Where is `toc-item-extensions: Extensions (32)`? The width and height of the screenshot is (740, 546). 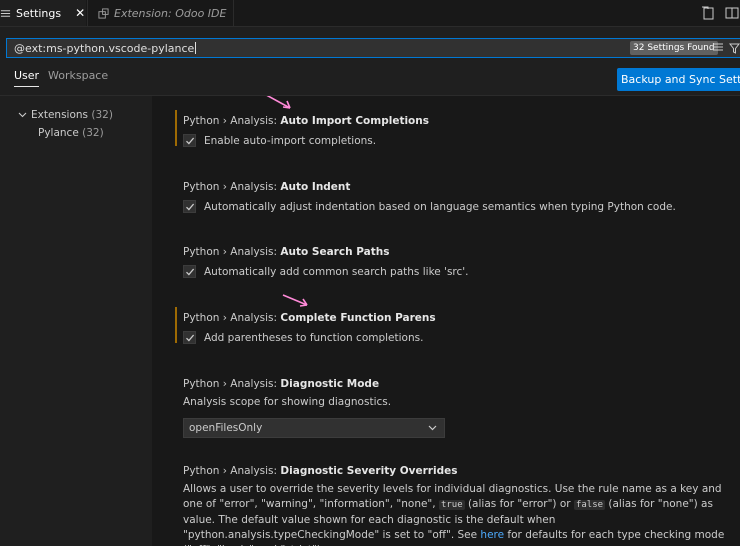 toc-item-extensions: Extensions (32) is located at coordinates (65, 115).